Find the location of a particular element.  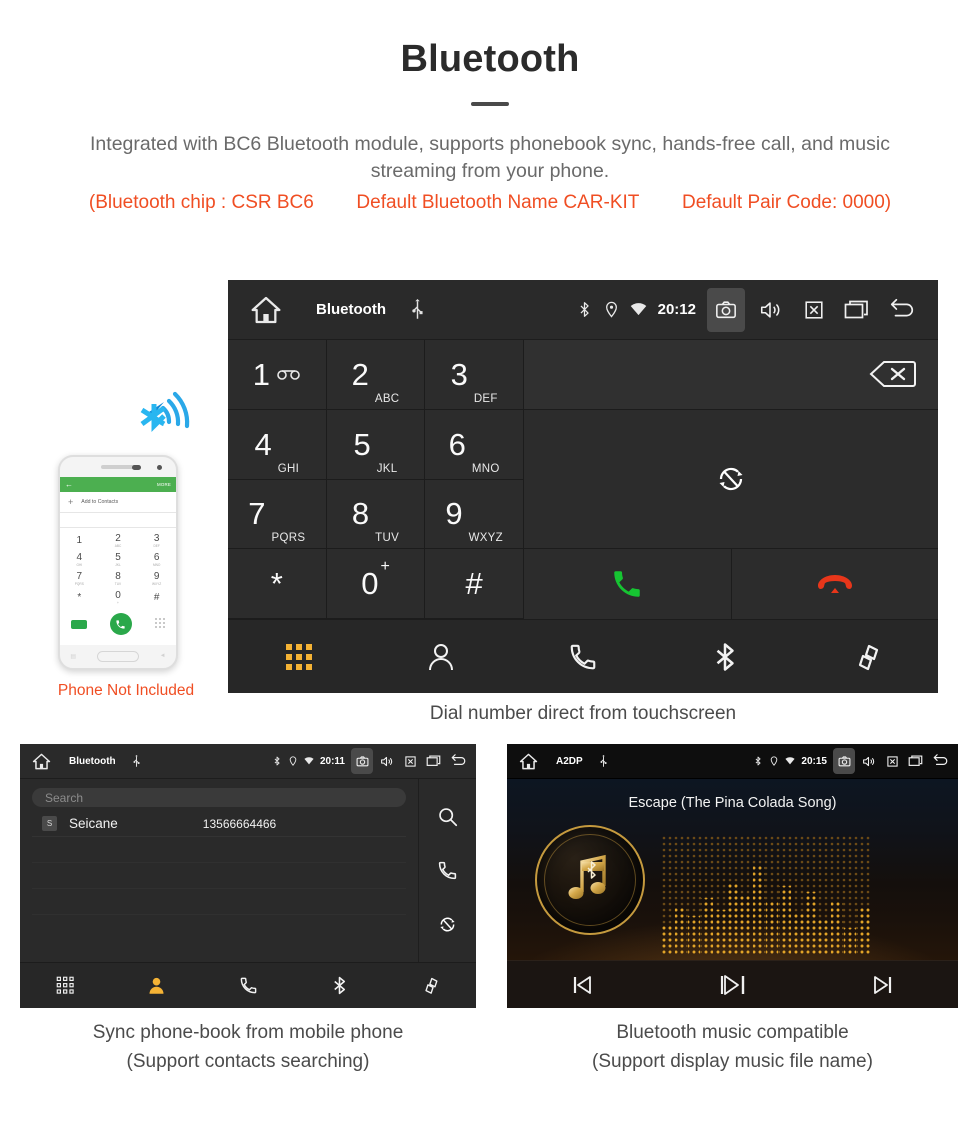

previous-button is located at coordinates (582, 985).